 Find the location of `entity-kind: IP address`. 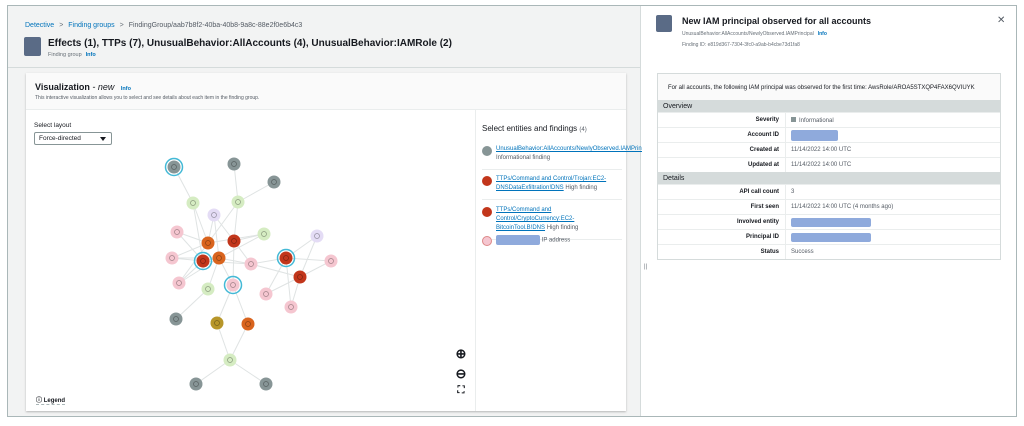

entity-kind: IP address is located at coordinates (556, 240).